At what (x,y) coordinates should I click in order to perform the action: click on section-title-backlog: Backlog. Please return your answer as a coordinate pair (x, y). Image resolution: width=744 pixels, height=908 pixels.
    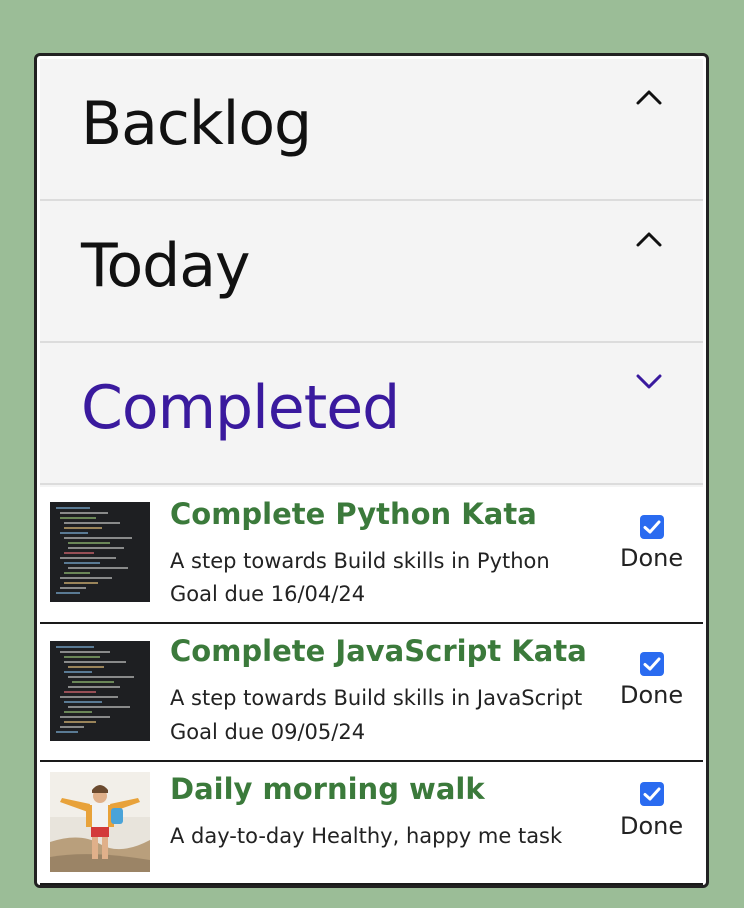
    Looking at the image, I should click on (196, 124).